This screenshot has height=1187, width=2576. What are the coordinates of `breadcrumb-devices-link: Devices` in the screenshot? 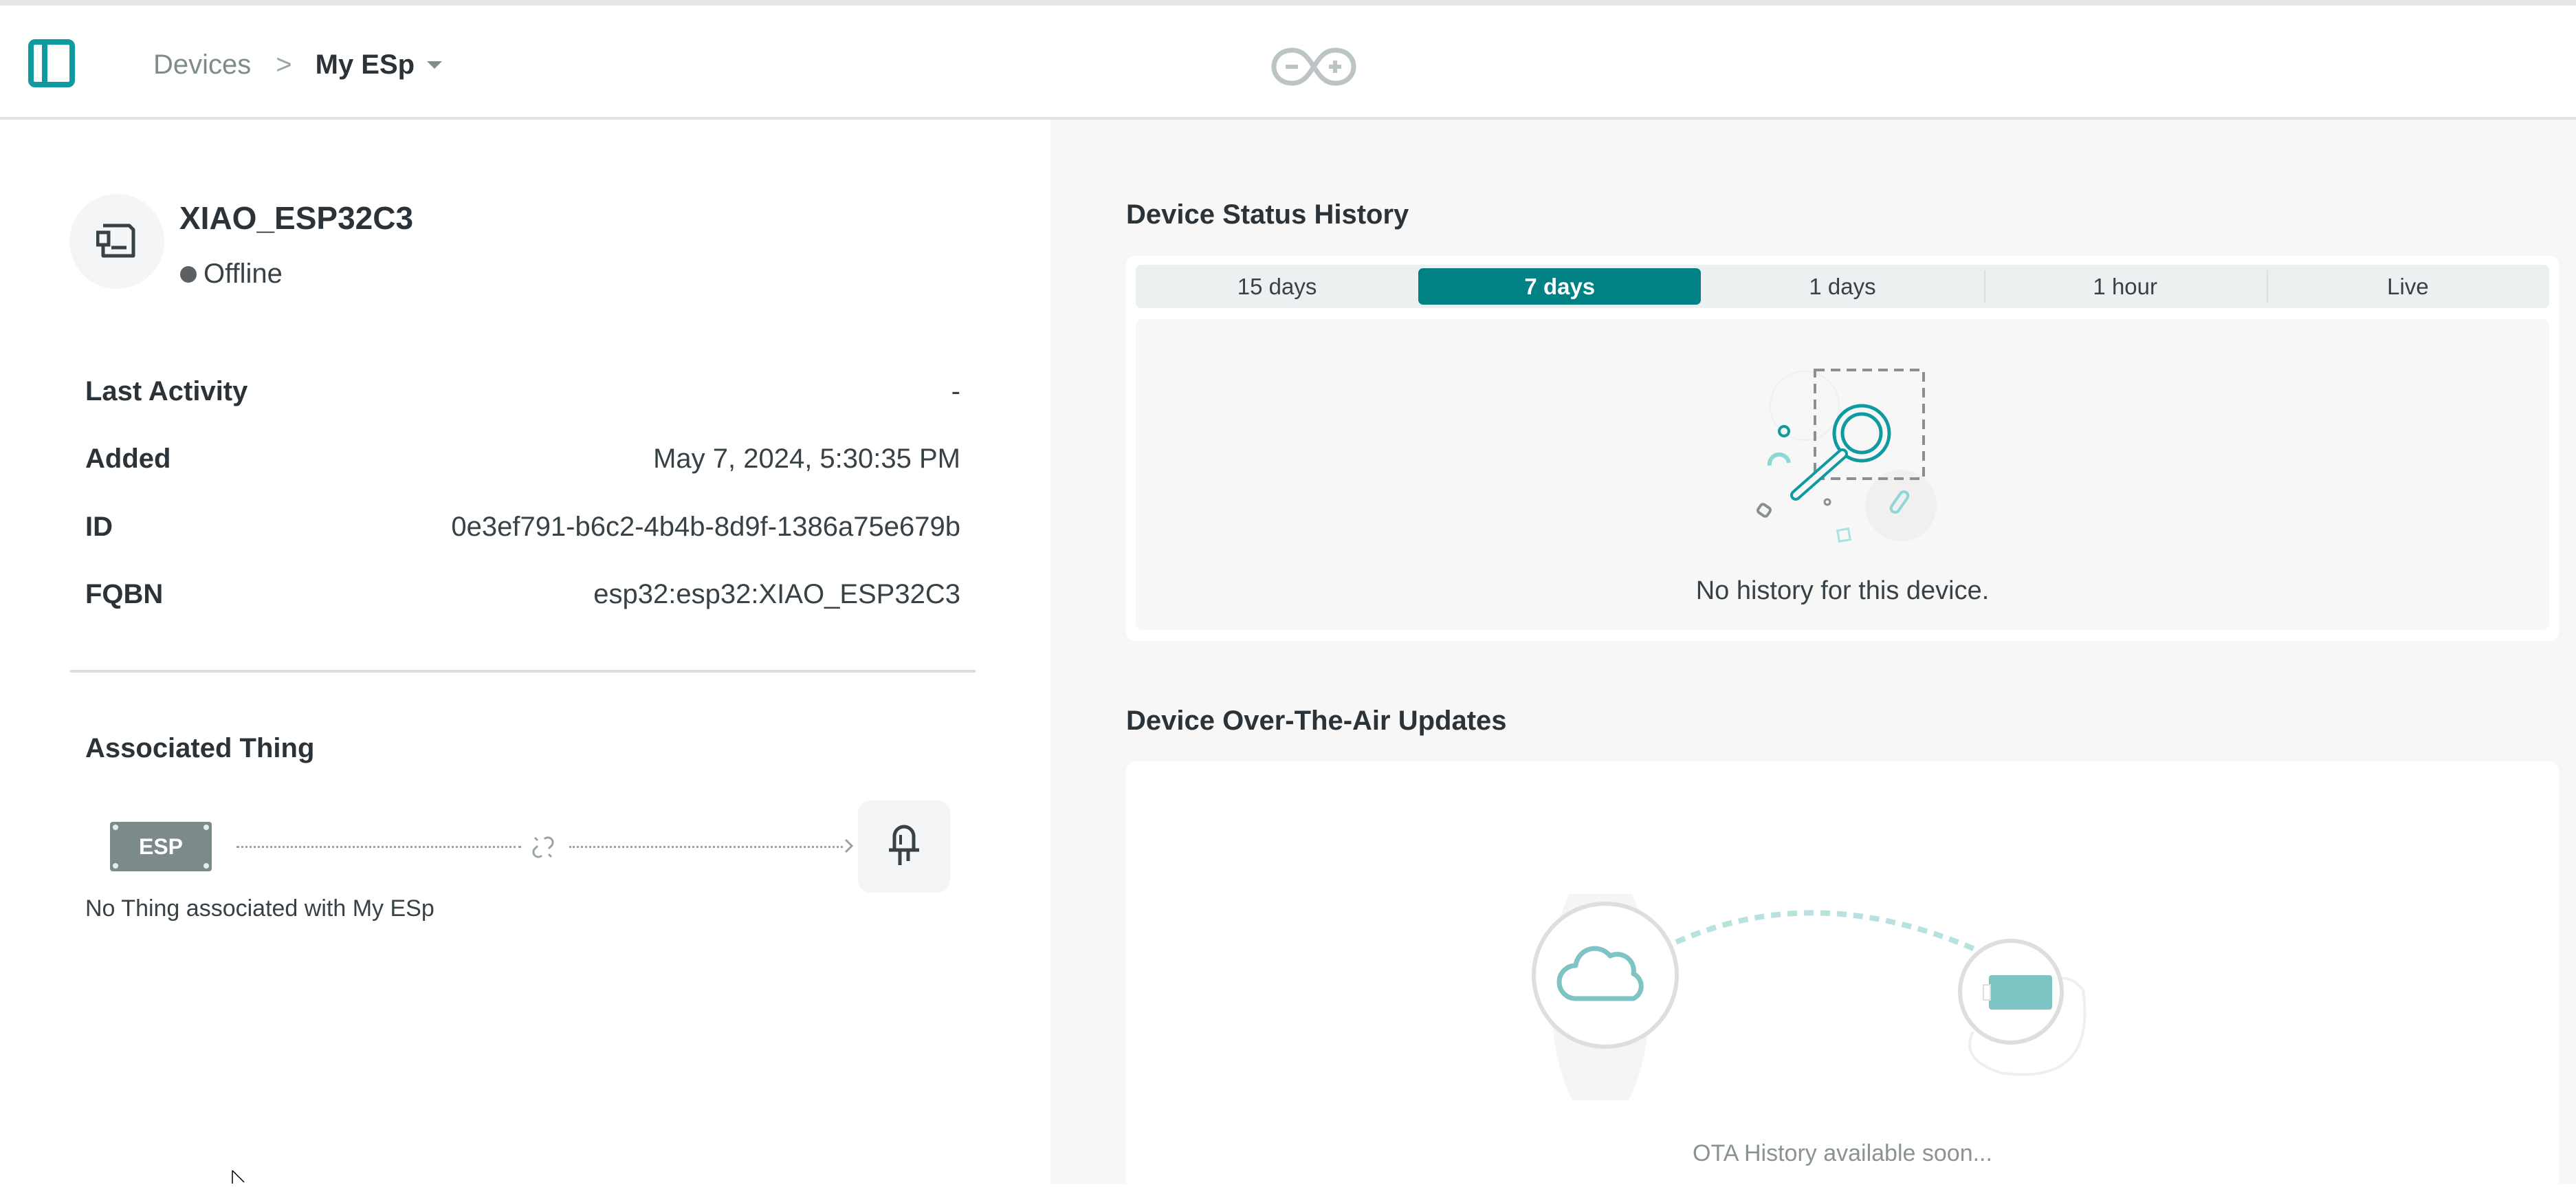 It's located at (202, 65).